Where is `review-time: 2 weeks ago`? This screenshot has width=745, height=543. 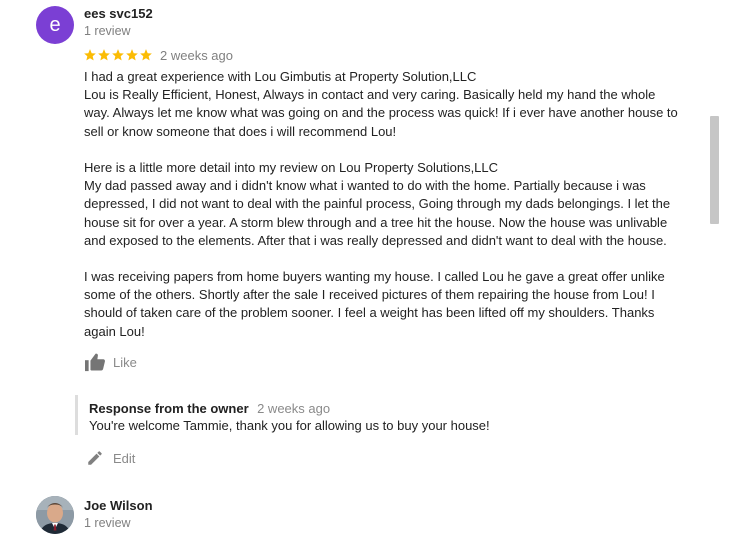 review-time: 2 weeks ago is located at coordinates (196, 55).